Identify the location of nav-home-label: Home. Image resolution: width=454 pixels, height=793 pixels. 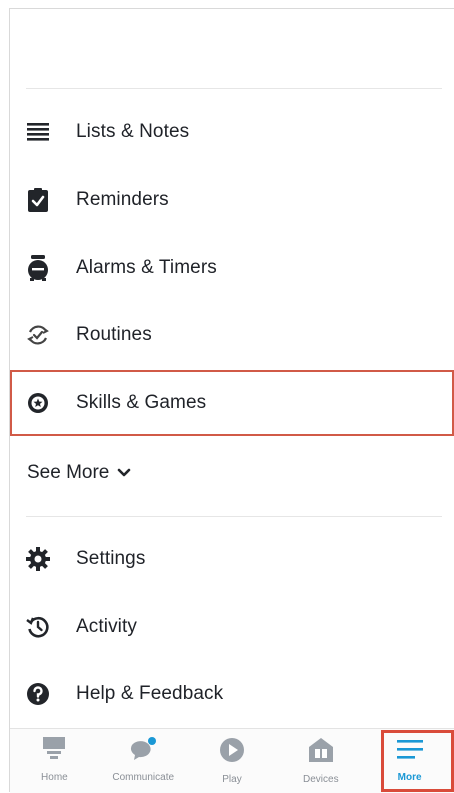
(54, 777).